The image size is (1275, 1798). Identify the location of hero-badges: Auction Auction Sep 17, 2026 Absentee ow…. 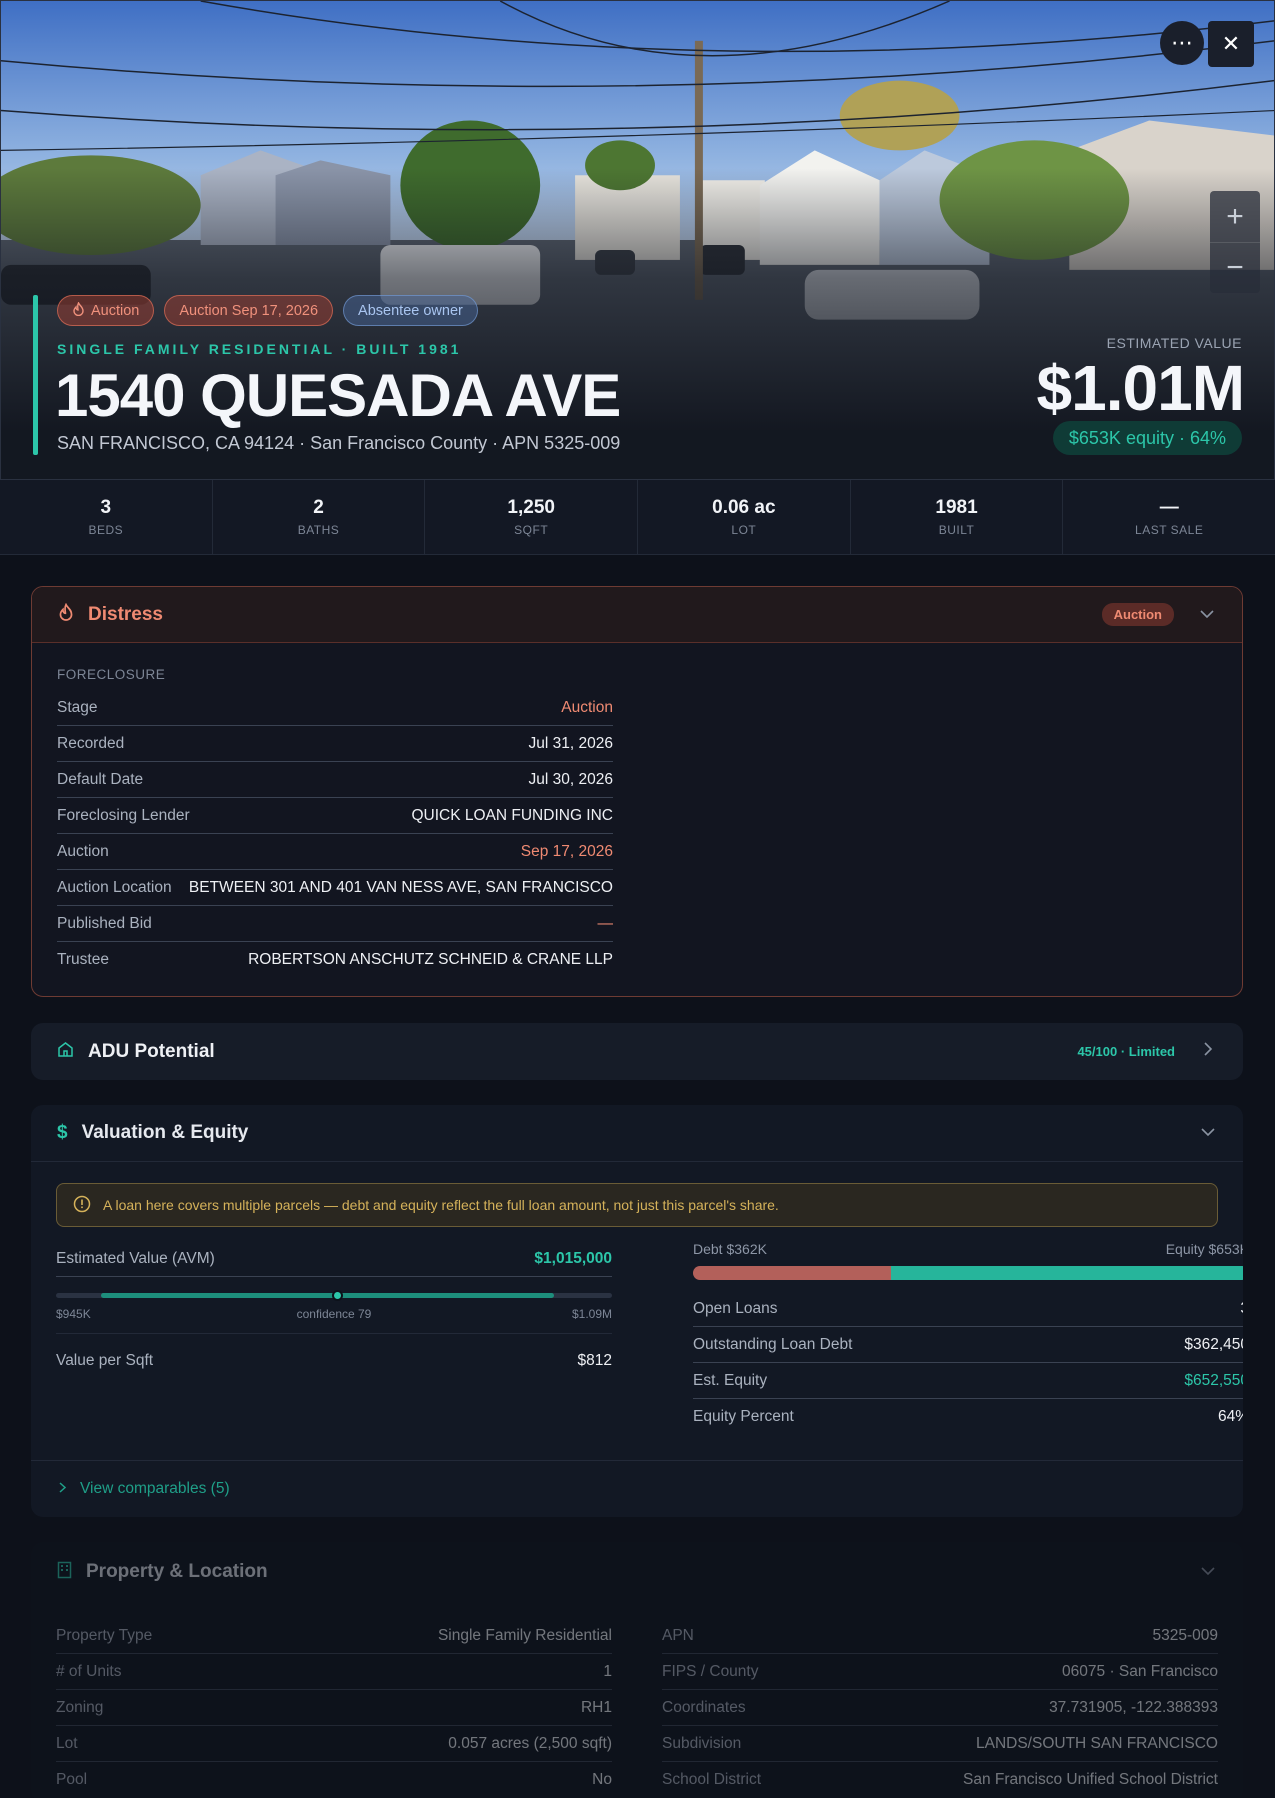
(267, 310).